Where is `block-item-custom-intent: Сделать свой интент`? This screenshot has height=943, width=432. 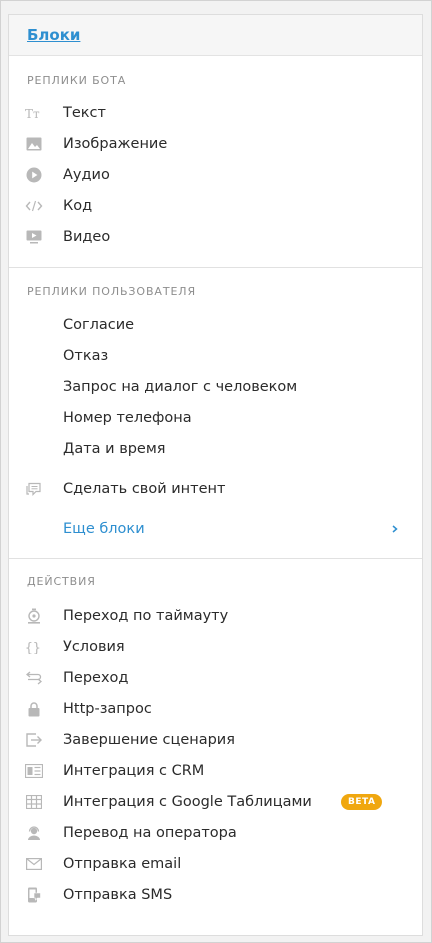 block-item-custom-intent: Сделать свой интент is located at coordinates (215, 489).